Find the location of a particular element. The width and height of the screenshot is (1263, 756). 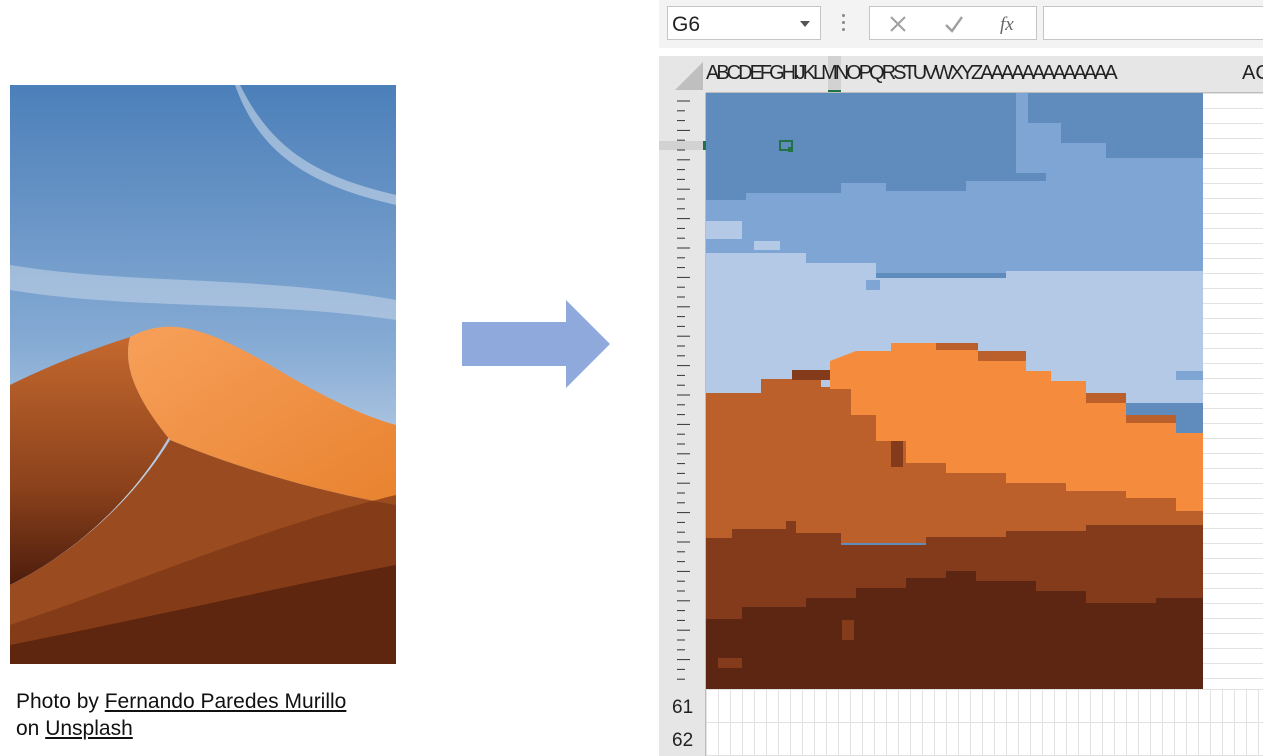

row-header: 61 62 is located at coordinates (682, 424).